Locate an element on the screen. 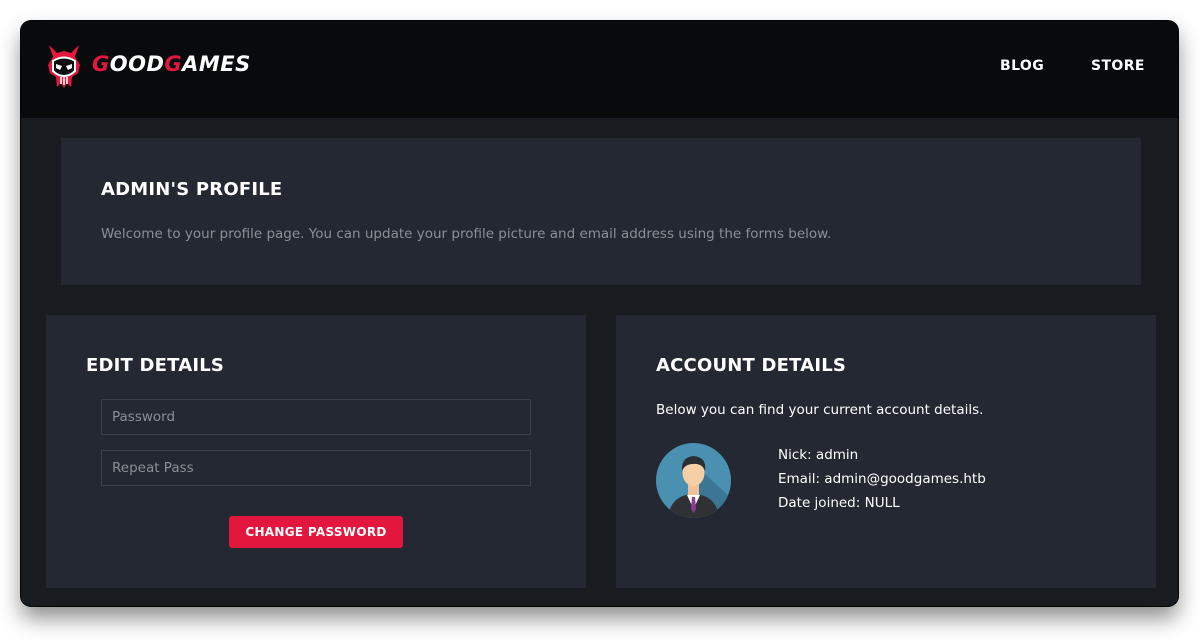 This screenshot has width=1200, height=643. logo-letter-g-second: G is located at coordinates (173, 64).